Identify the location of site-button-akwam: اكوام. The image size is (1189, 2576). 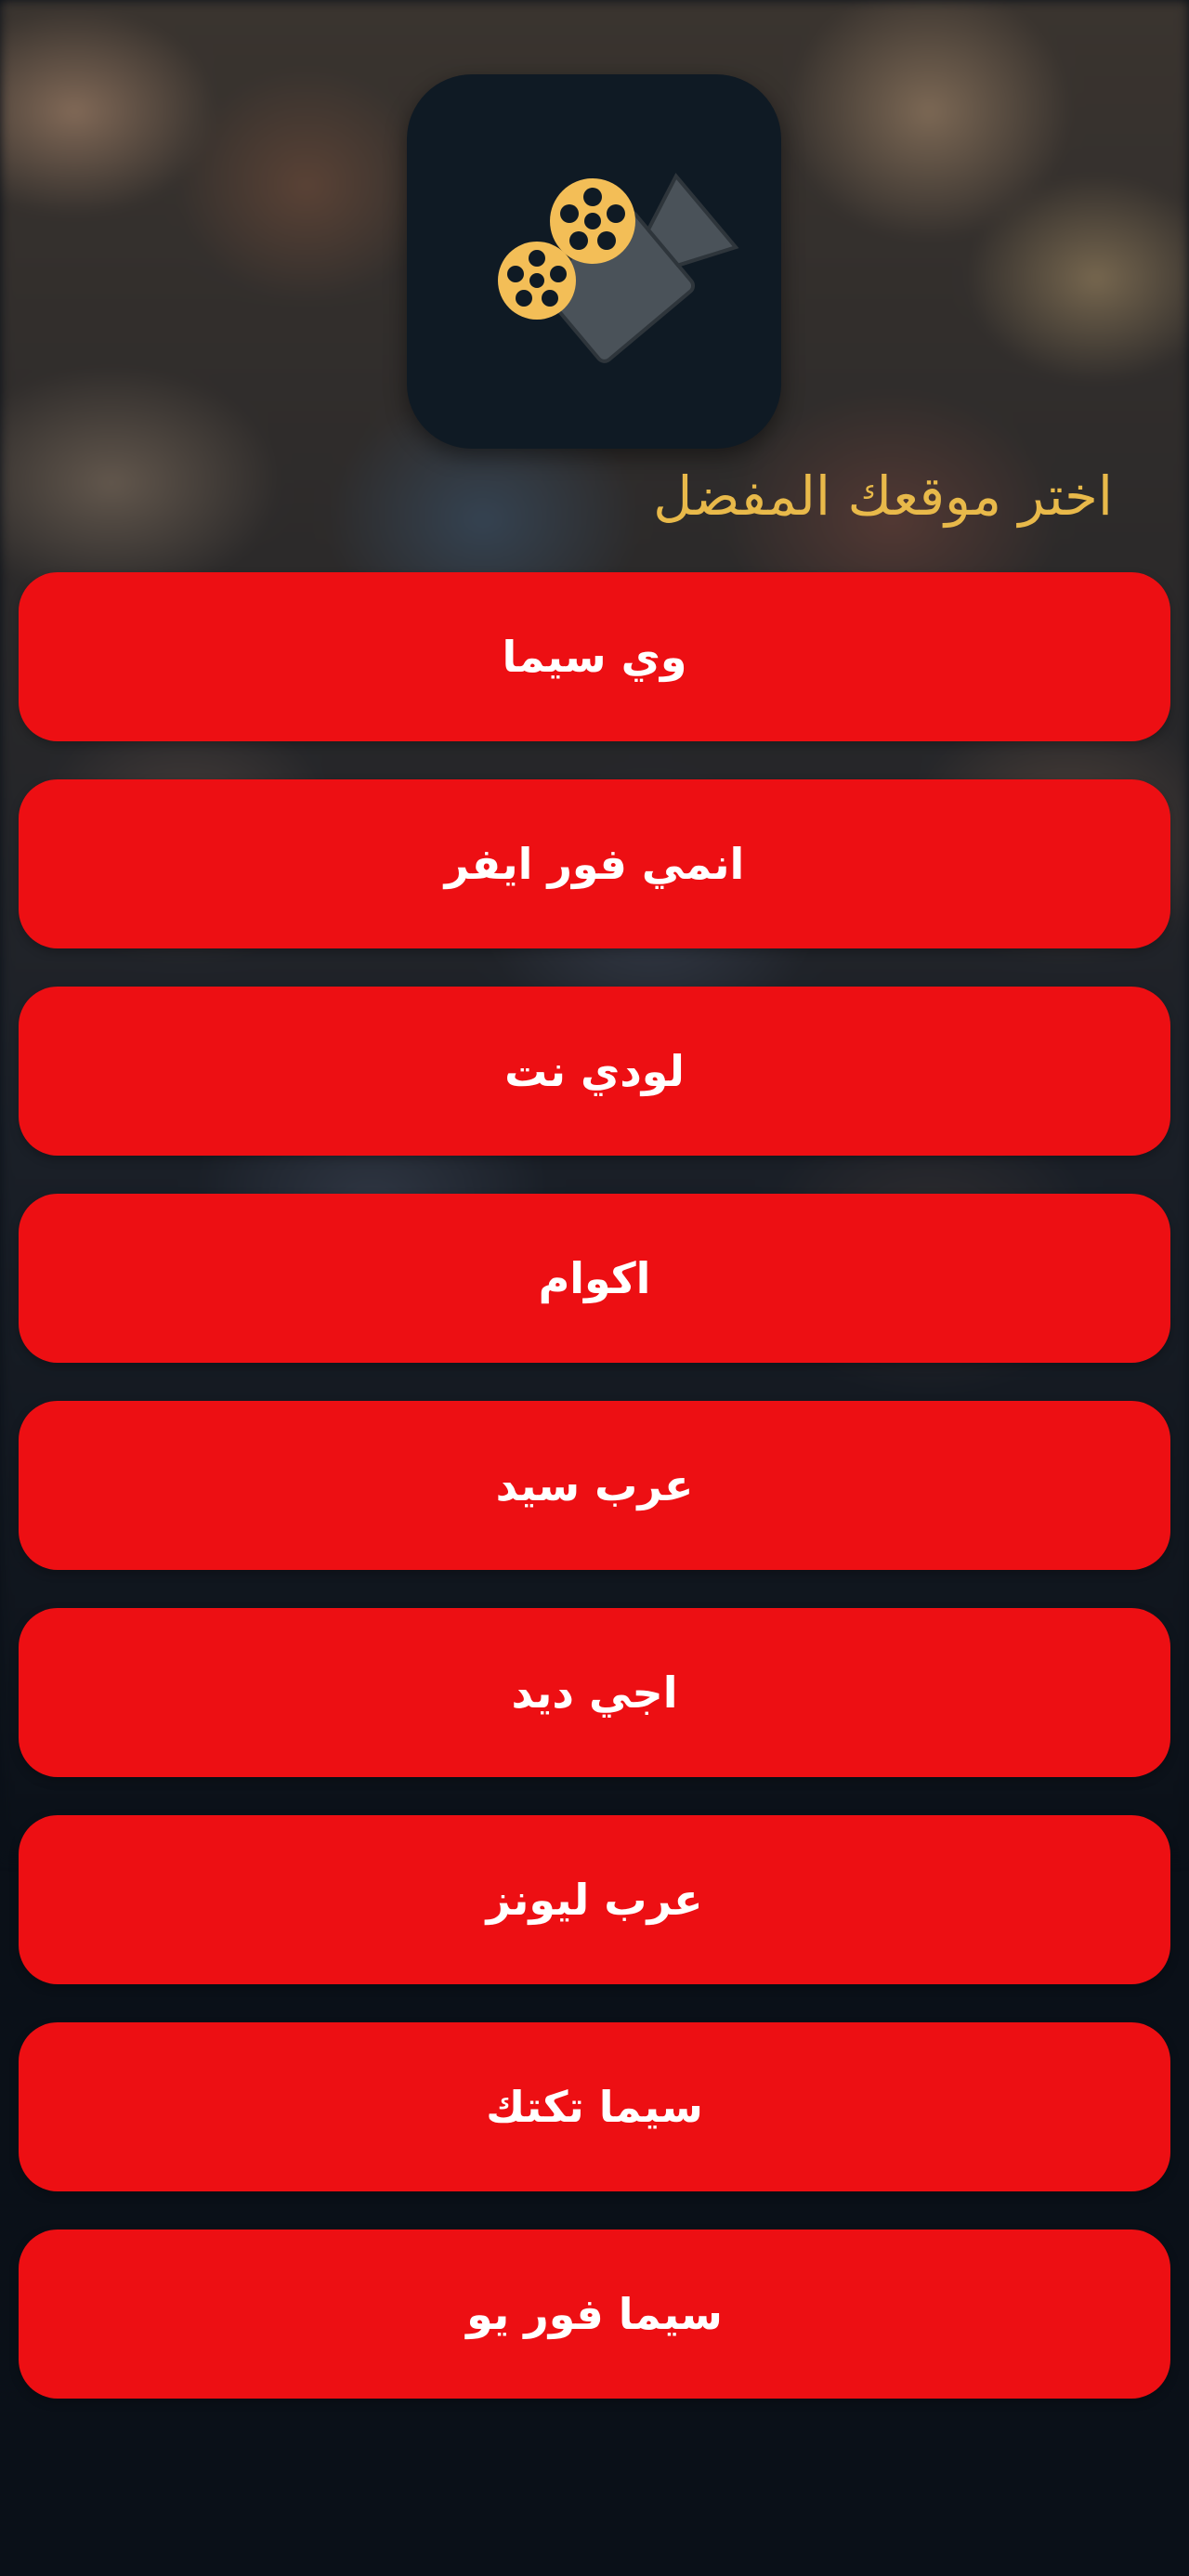
(594, 1278).